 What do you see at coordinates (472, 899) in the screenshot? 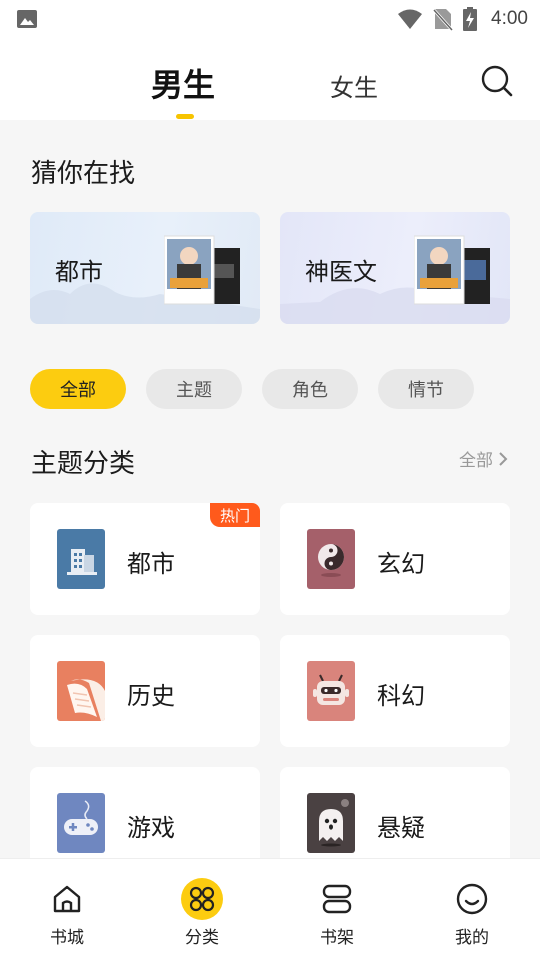
I see `smiley-profile-icon` at bounding box center [472, 899].